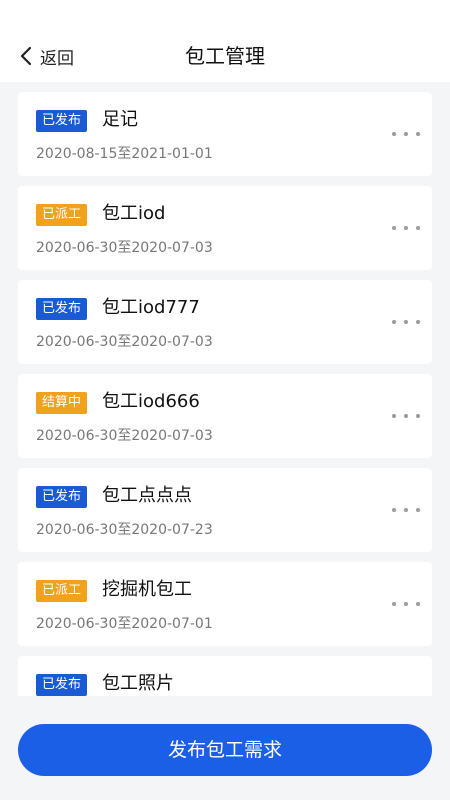  I want to click on project-title: 挖掘机包工, so click(147, 589).